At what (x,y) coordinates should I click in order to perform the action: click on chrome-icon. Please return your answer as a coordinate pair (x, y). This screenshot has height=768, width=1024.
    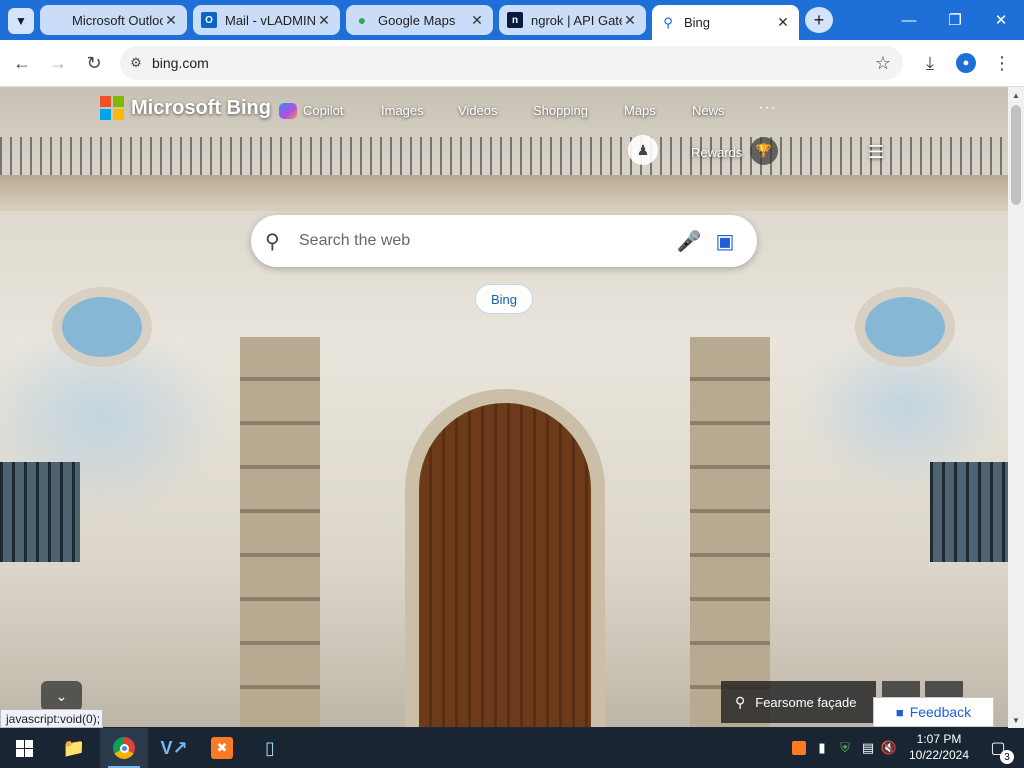
    Looking at the image, I should click on (124, 748).